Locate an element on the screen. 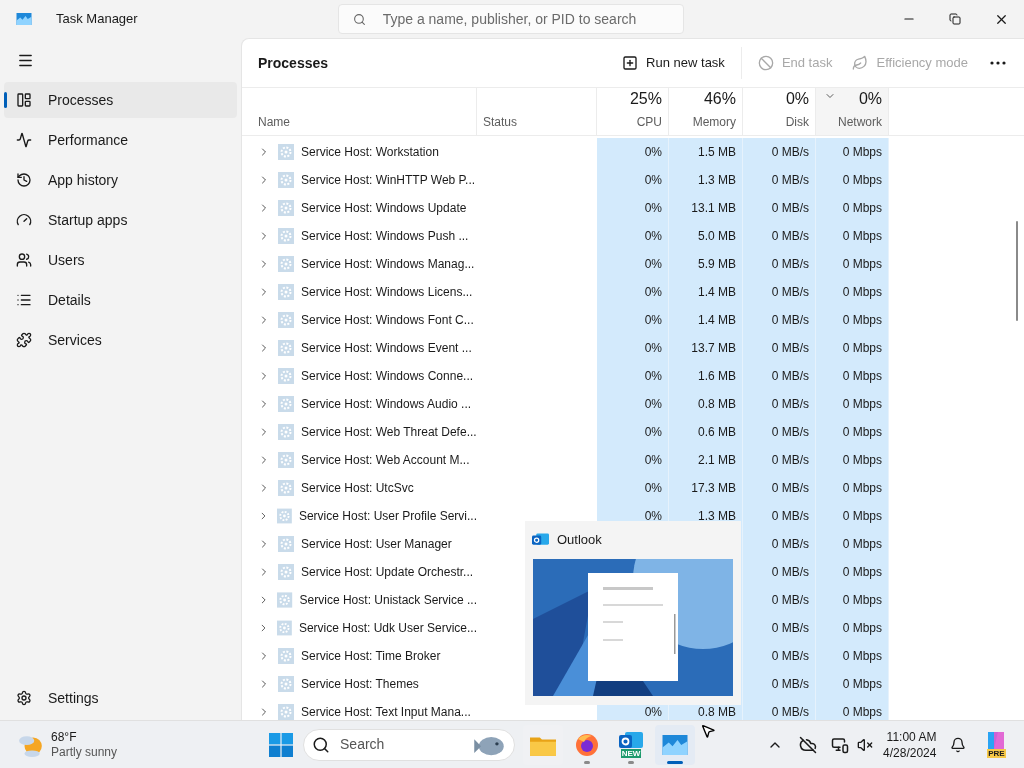 The height and width of the screenshot is (768, 1024). sidebar-item: Details is located at coordinates (120, 300).